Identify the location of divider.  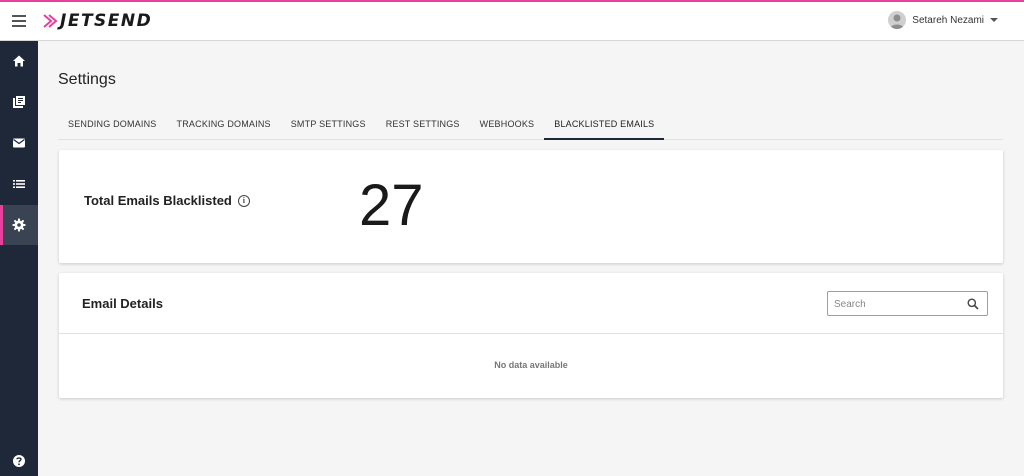
(531, 333).